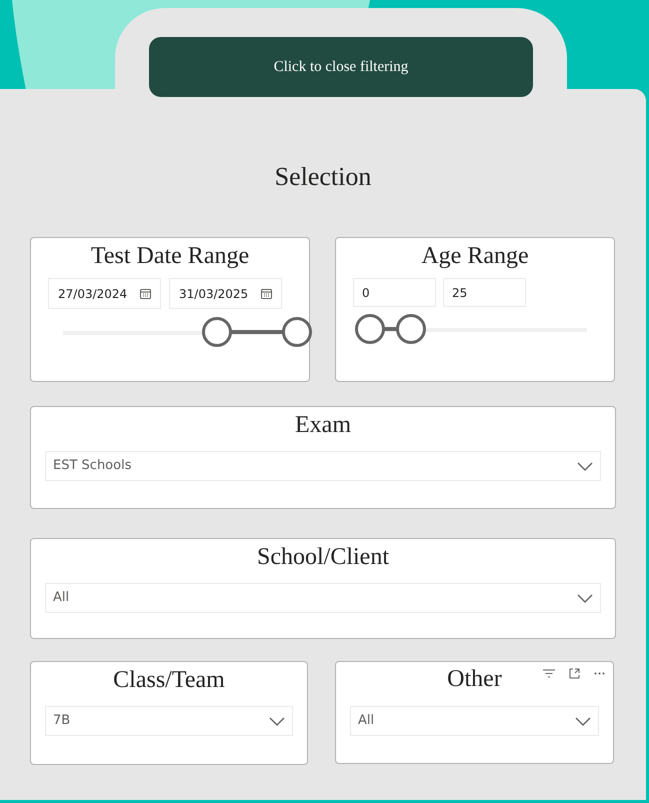 The height and width of the screenshot is (803, 649). What do you see at coordinates (549, 673) in the screenshot?
I see `filter-icon` at bounding box center [549, 673].